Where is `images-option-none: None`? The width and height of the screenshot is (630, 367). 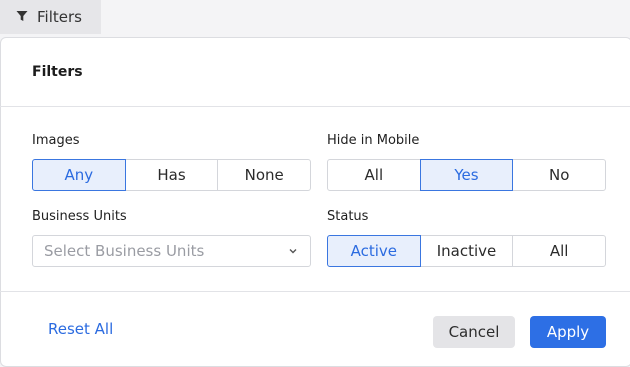
images-option-none: None is located at coordinates (264, 175).